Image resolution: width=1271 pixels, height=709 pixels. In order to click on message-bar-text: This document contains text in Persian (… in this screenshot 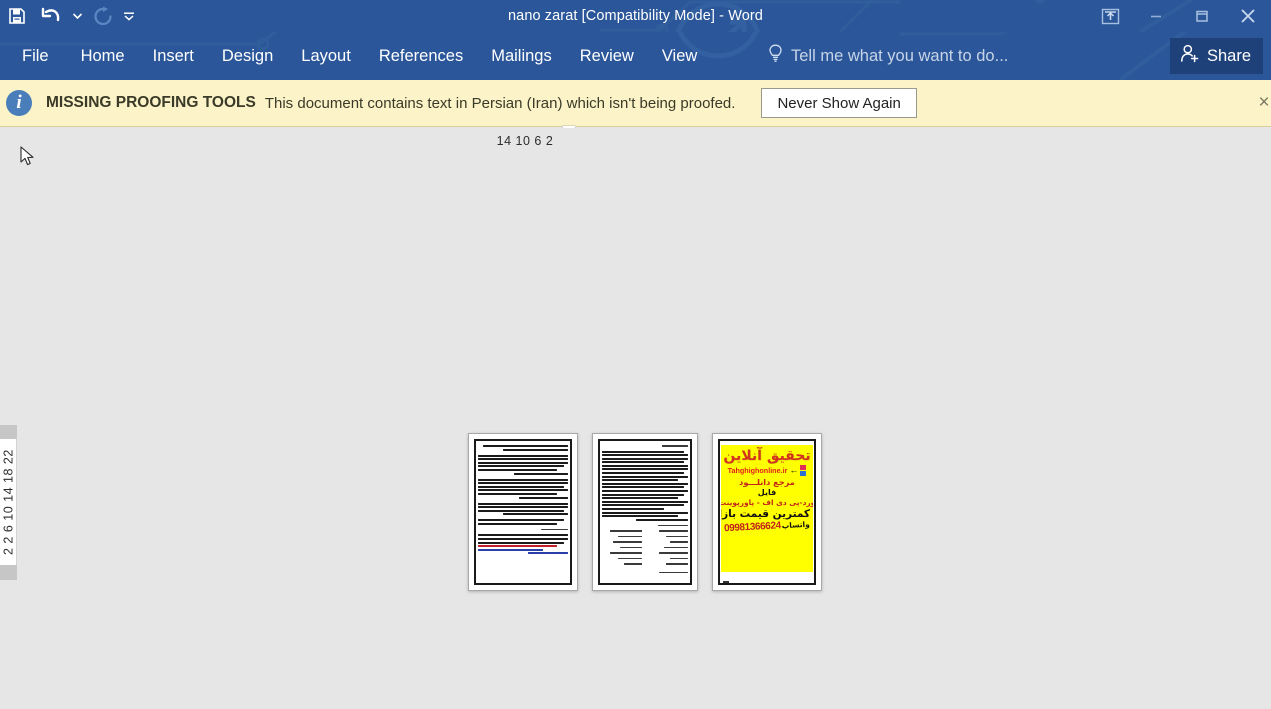, I will do `click(500, 103)`.